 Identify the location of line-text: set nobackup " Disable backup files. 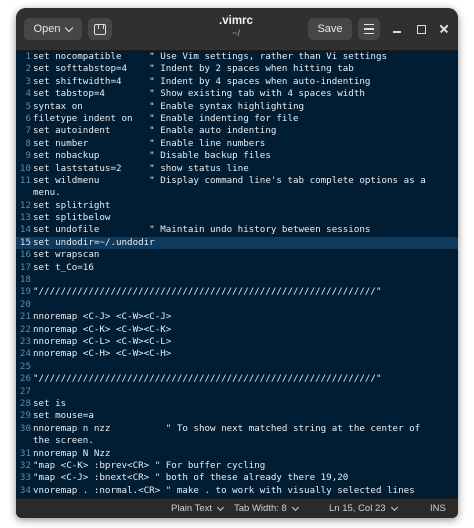
(152, 156).